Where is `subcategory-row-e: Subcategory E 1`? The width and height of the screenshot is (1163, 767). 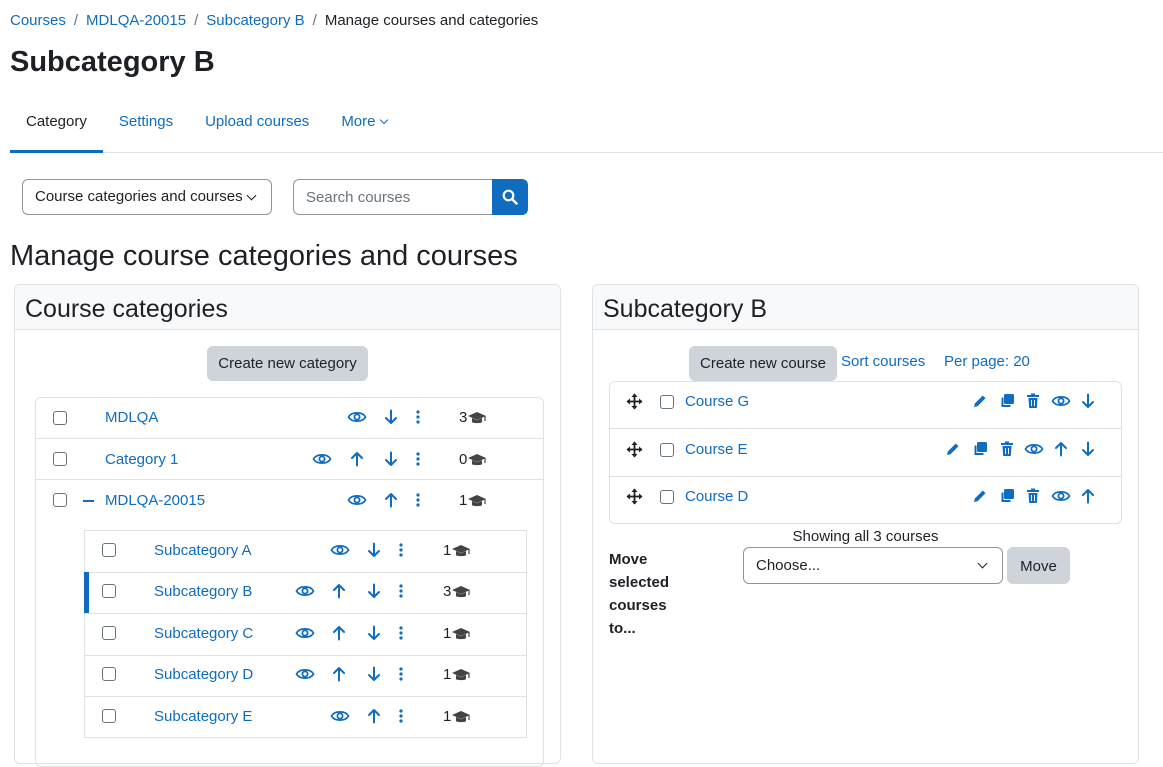 subcategory-row-e: Subcategory E 1 is located at coordinates (305, 718).